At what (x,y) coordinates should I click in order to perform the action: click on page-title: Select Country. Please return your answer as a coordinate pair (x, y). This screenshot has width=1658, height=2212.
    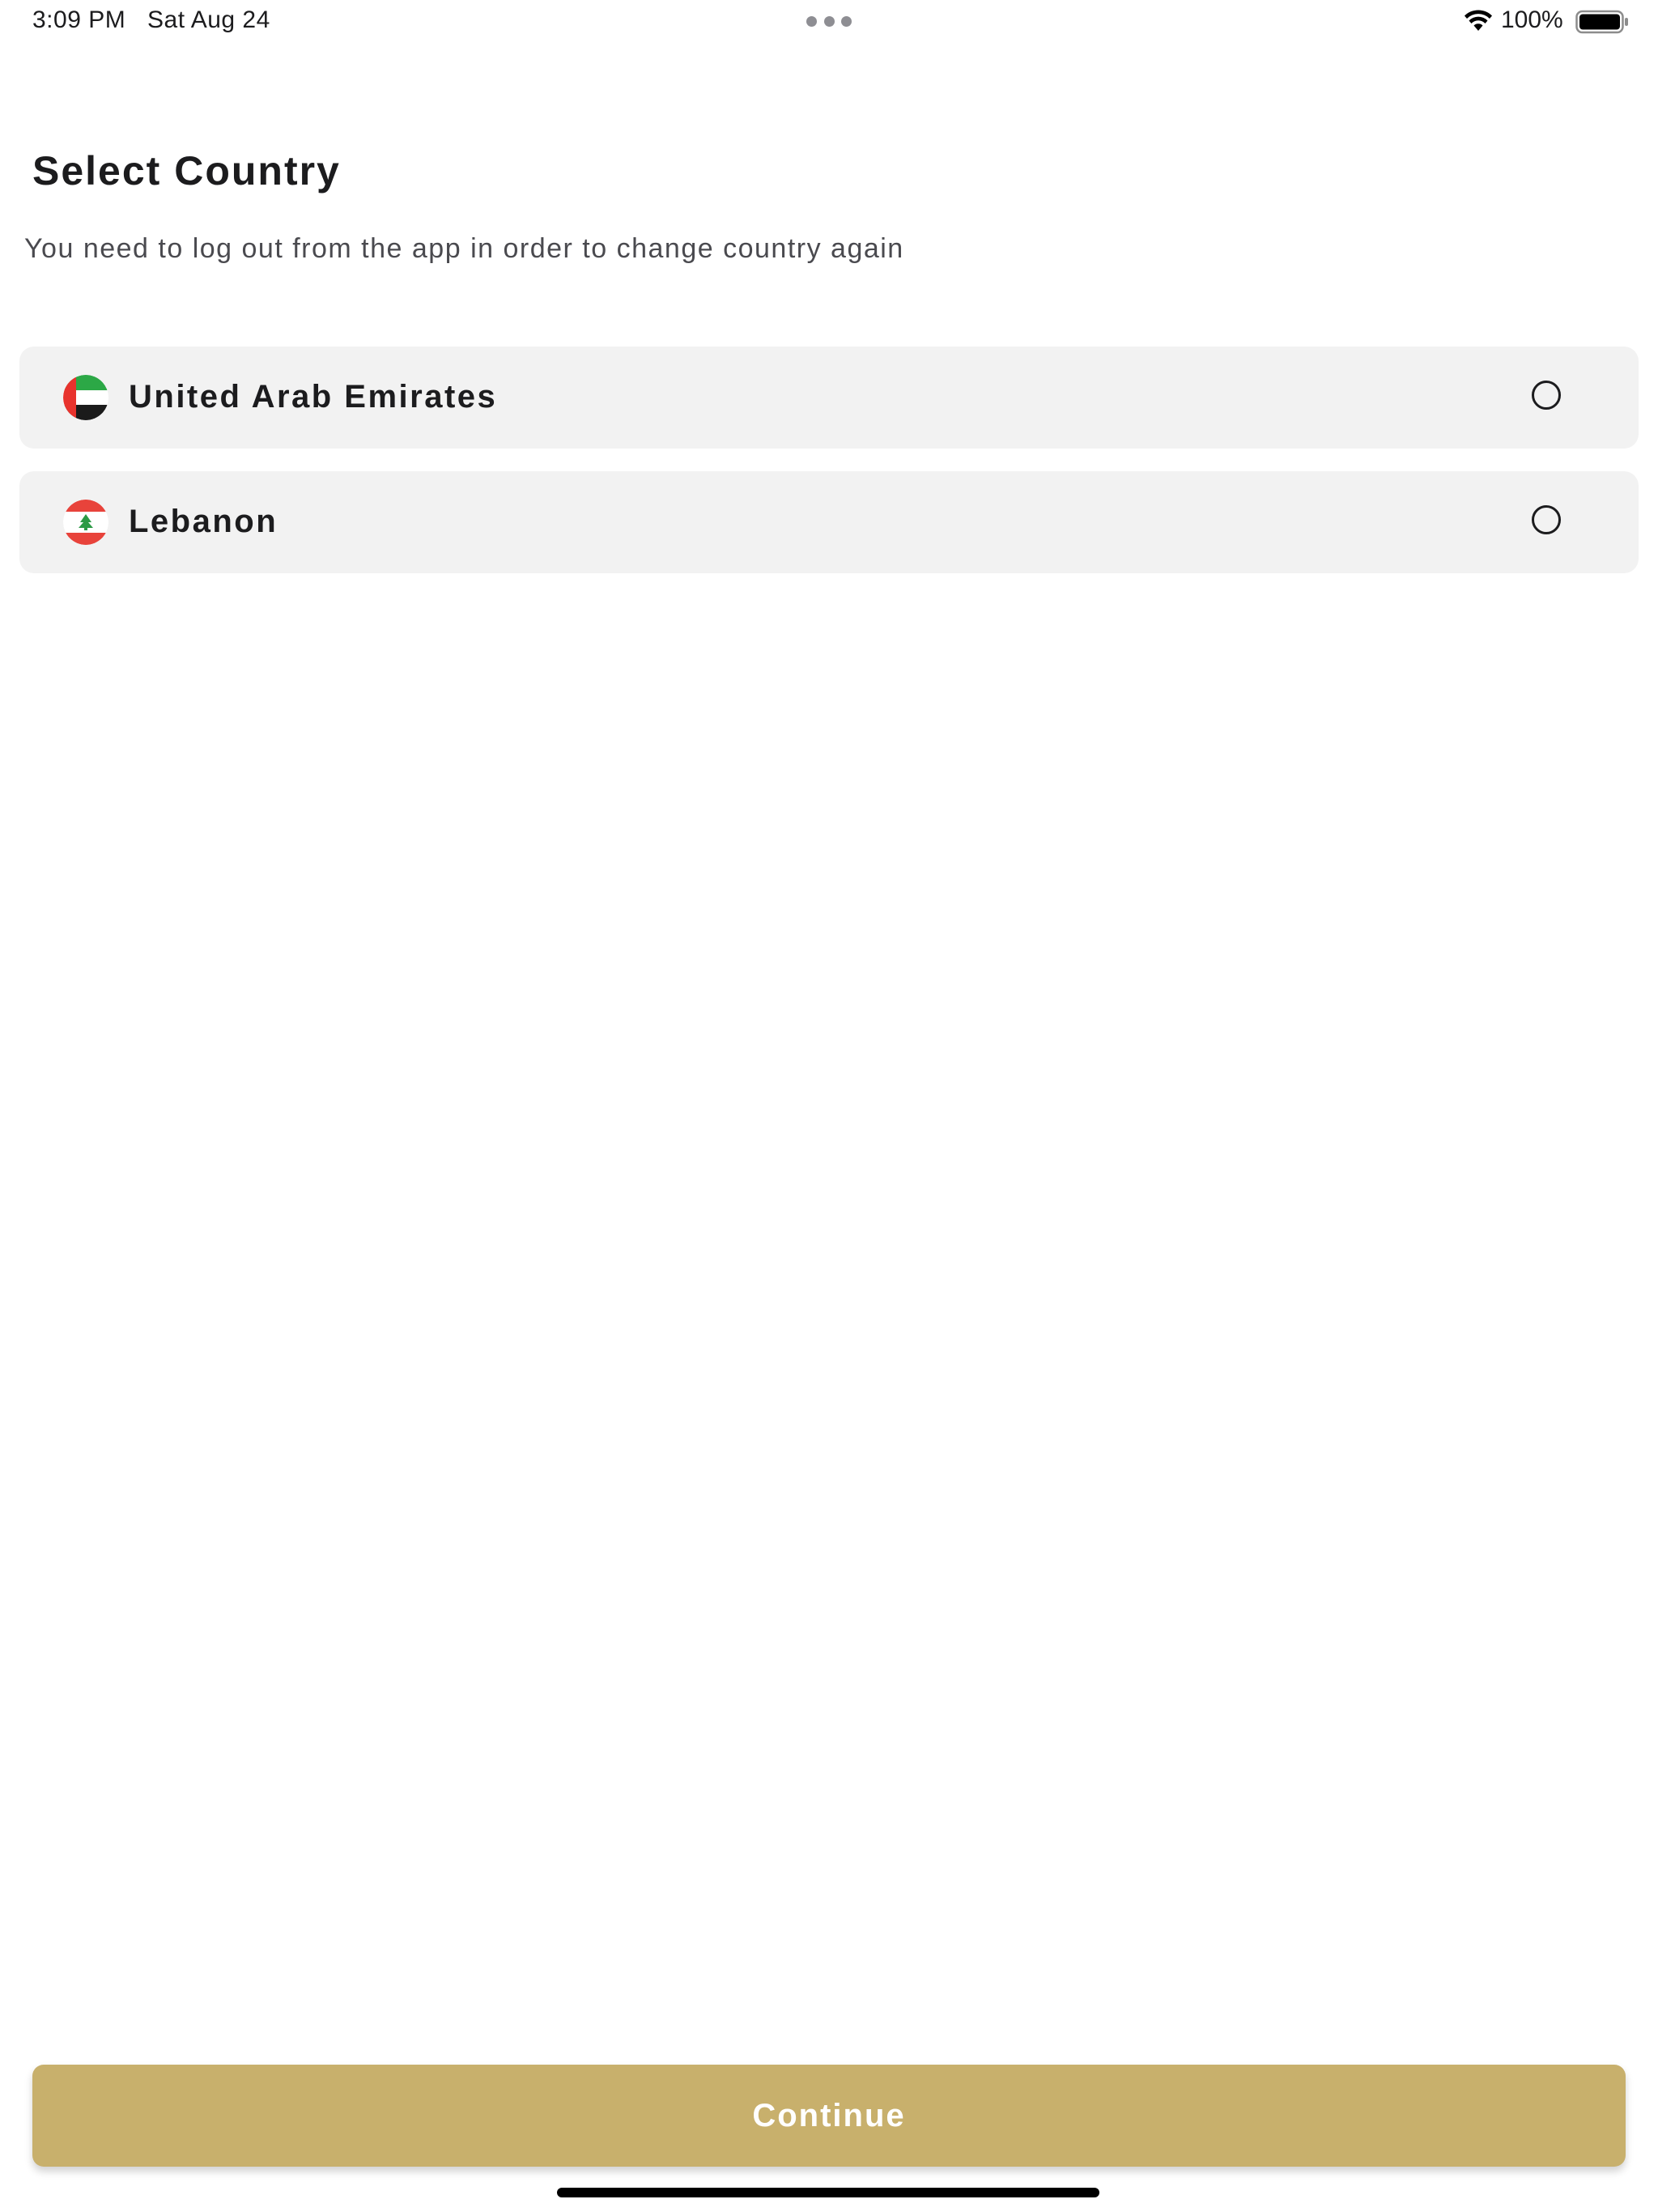
    Looking at the image, I should click on (186, 171).